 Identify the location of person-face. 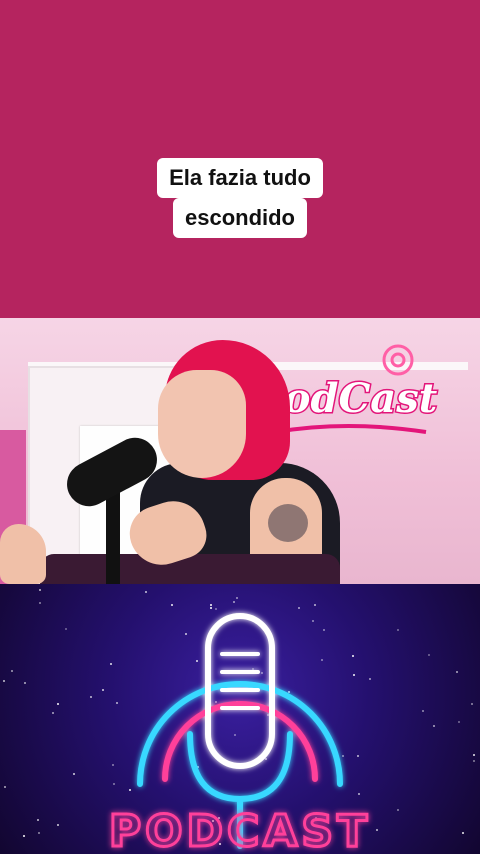
(202, 424).